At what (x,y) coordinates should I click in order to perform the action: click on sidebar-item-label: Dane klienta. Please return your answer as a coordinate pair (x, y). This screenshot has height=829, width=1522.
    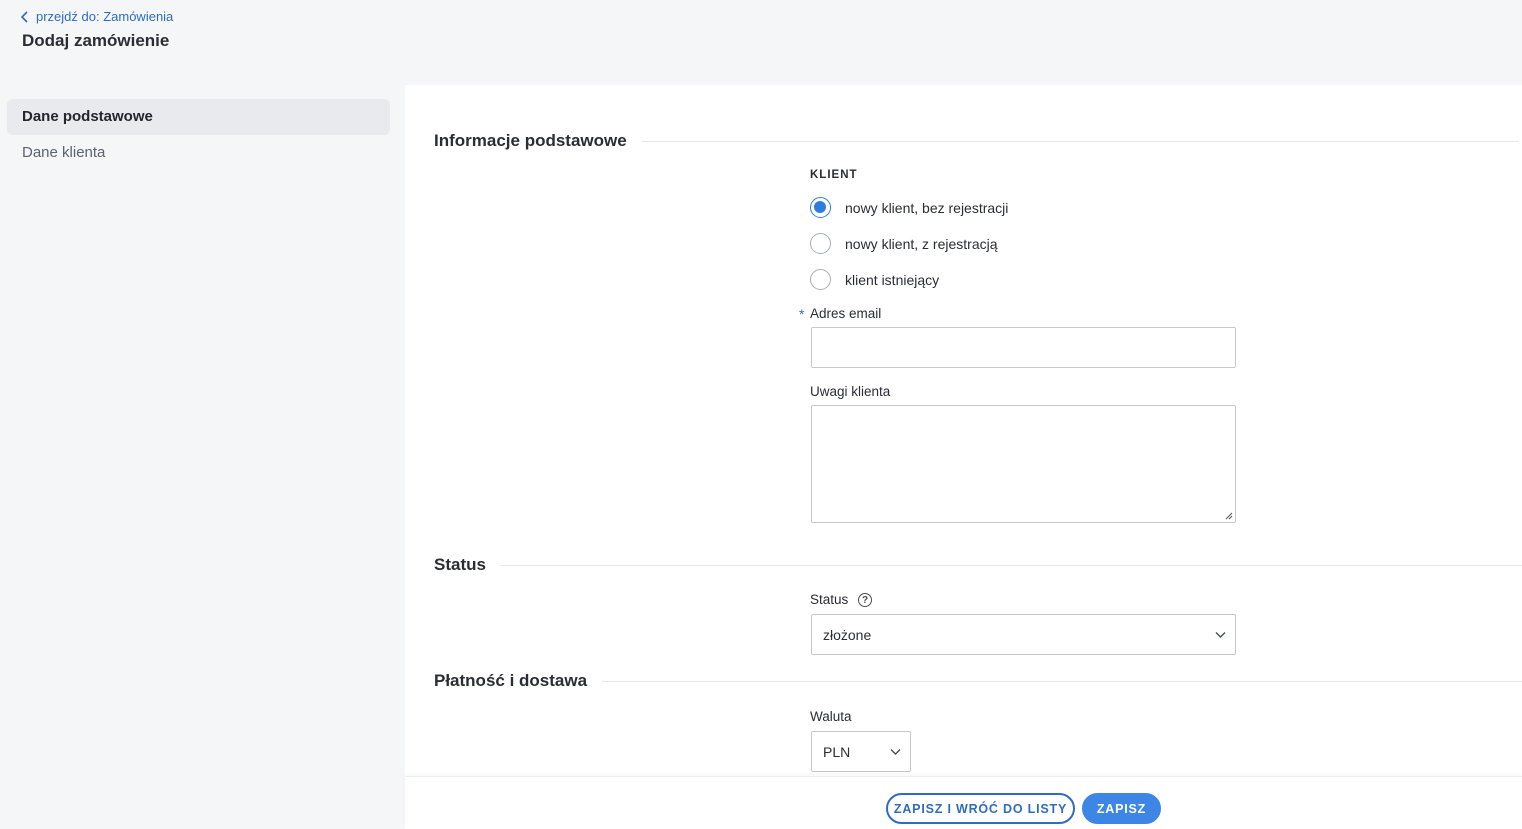
    Looking at the image, I should click on (64, 152).